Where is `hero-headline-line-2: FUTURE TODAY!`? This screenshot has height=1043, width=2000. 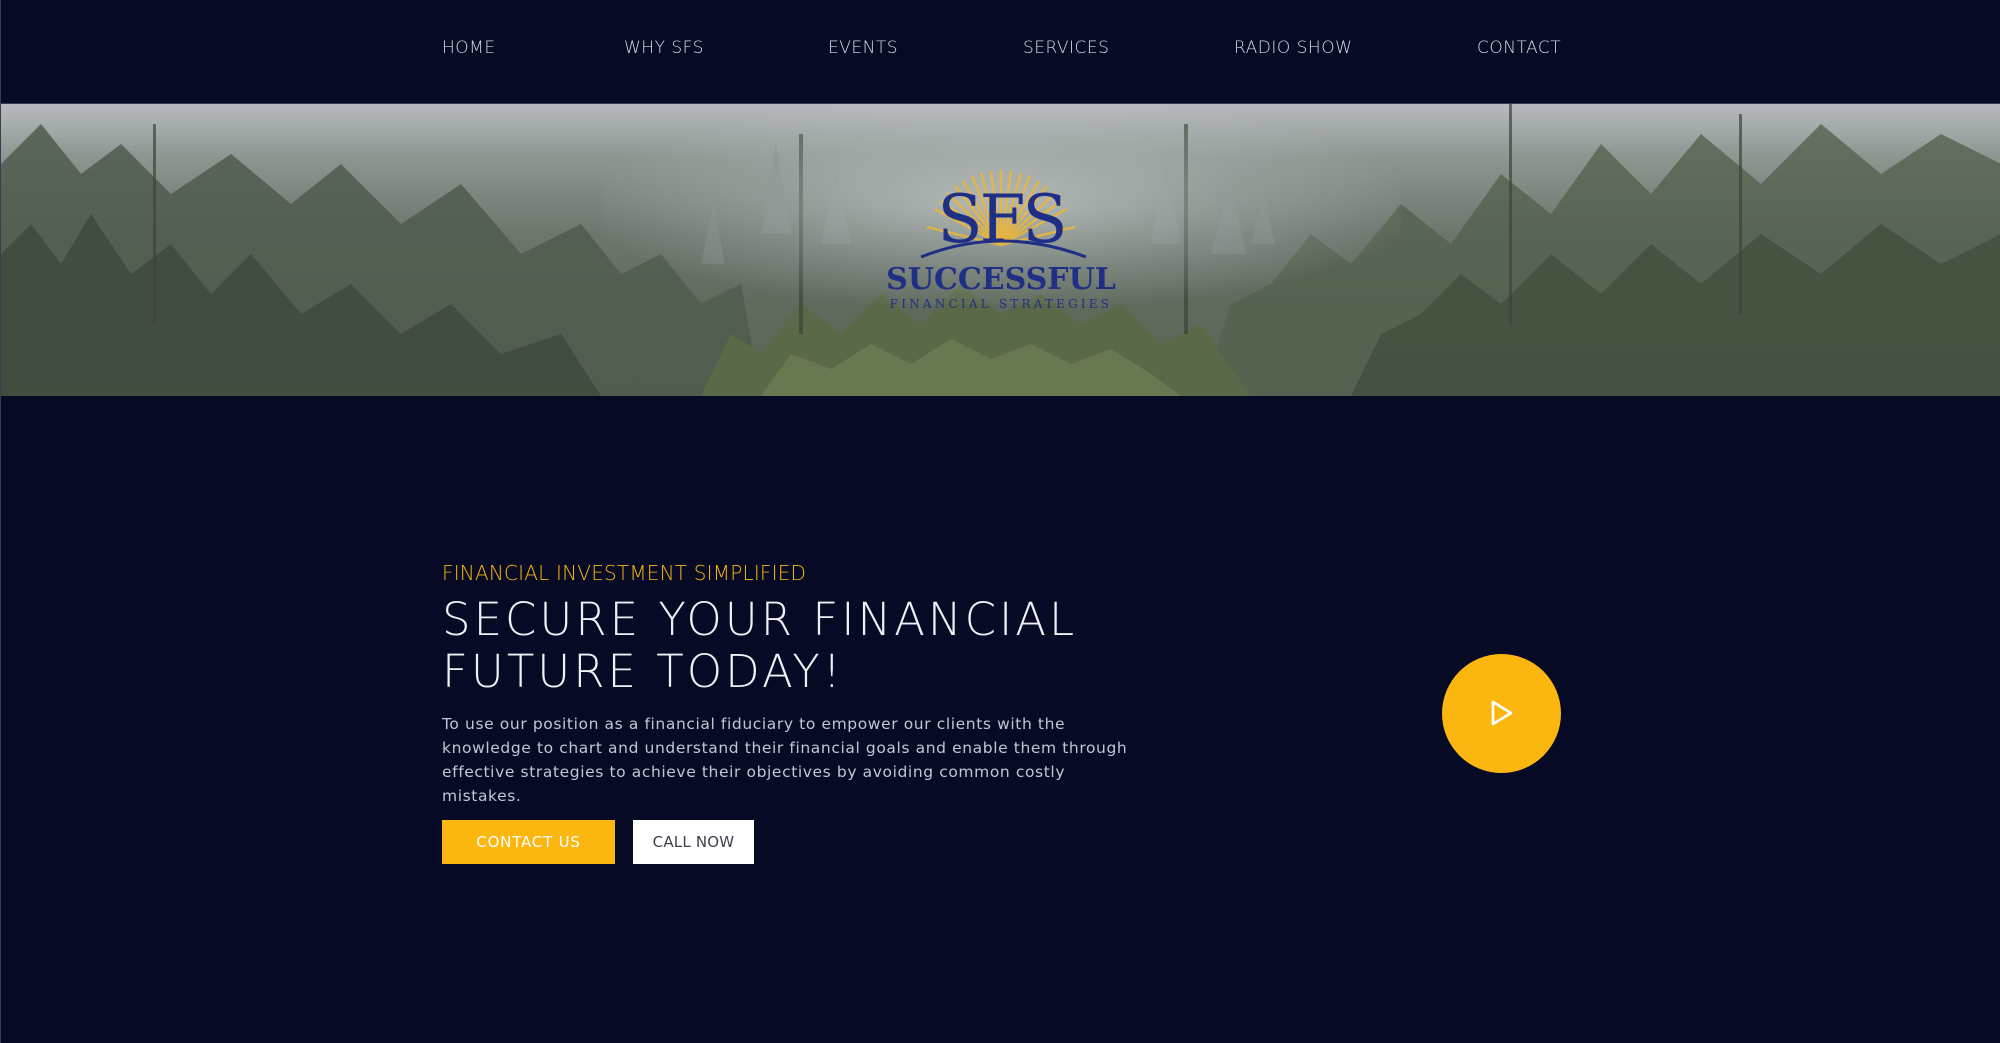 hero-headline-line-2: FUTURE TODAY! is located at coordinates (643, 671).